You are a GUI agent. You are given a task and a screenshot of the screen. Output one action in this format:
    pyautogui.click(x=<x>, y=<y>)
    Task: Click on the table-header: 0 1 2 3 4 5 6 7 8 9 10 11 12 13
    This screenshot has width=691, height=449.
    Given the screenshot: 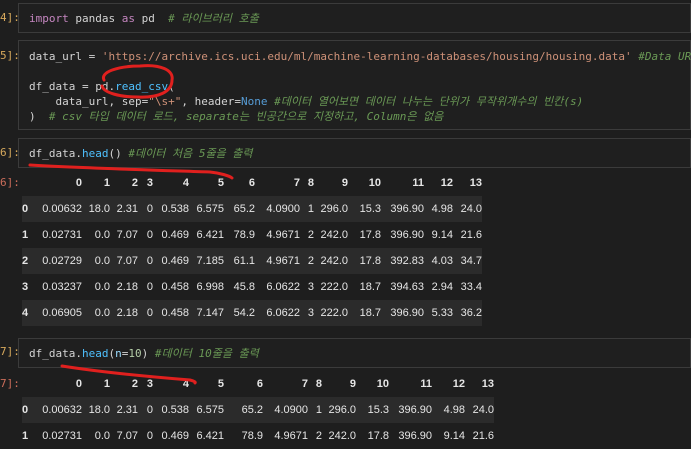 What is the action you would take?
    pyautogui.click(x=252, y=183)
    